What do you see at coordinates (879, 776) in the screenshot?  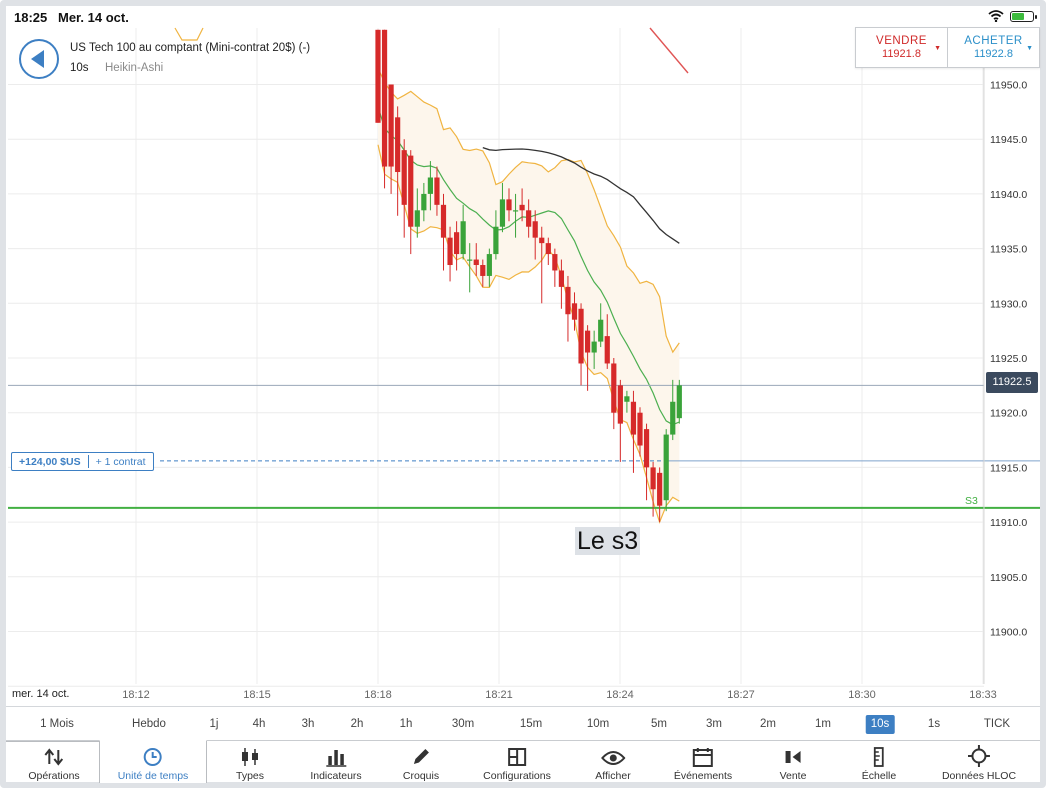 I see `toolbar-label: Échelle` at bounding box center [879, 776].